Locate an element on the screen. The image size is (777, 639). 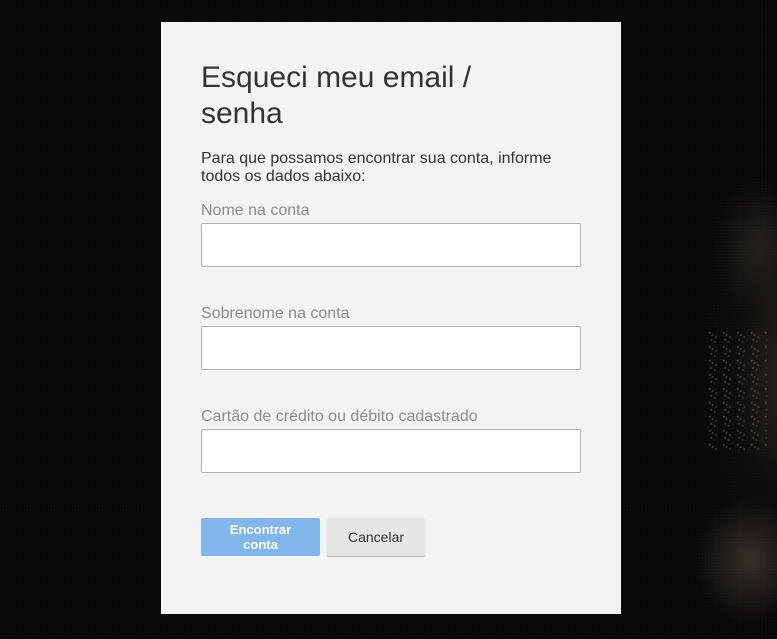
first-name-input is located at coordinates (391, 245).